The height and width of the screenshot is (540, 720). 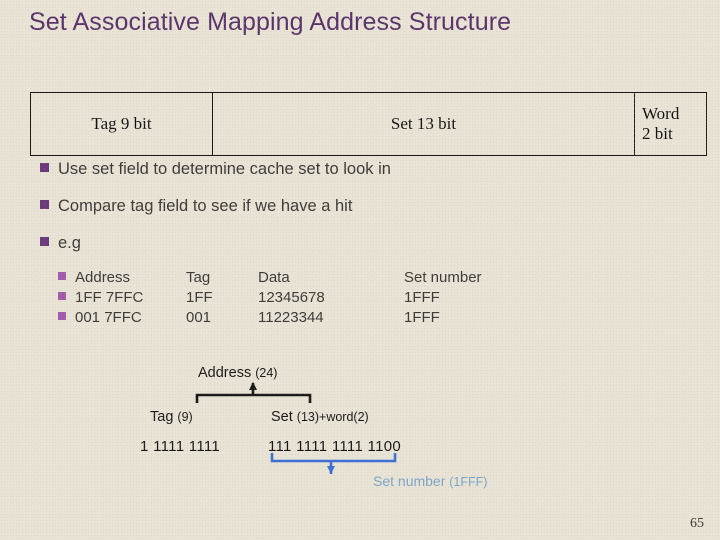 What do you see at coordinates (657, 133) in the screenshot?
I see `address-cell-word-line2: 2 bit` at bounding box center [657, 133].